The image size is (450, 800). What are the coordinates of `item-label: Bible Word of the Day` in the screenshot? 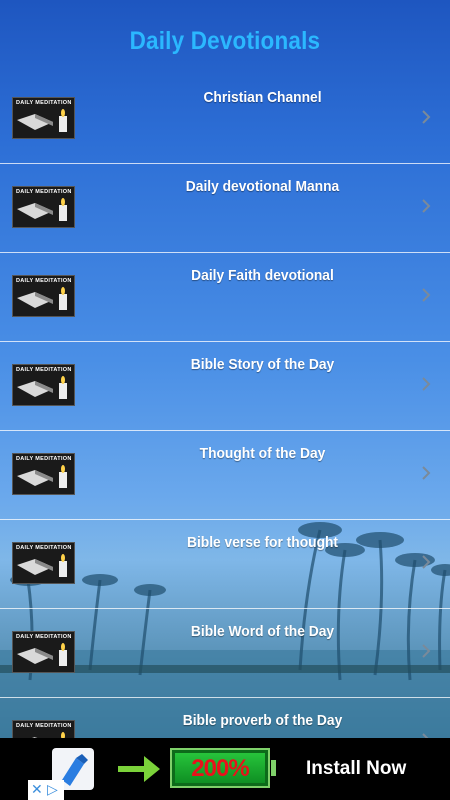 It's located at (262, 631).